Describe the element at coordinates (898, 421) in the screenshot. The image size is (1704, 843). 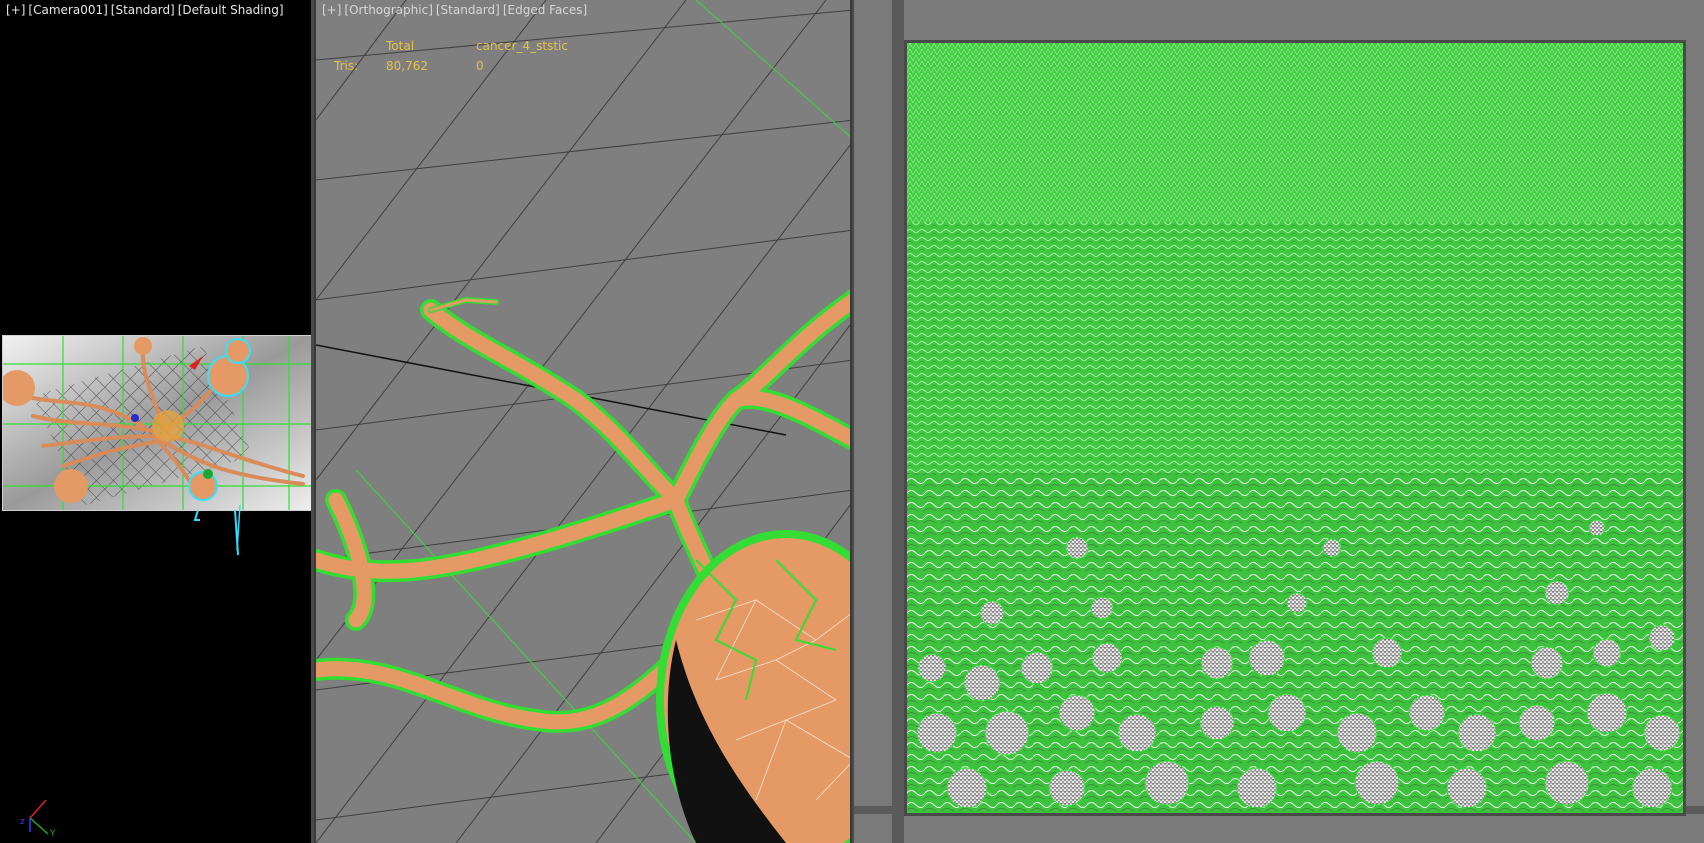
I see `frame-left-post` at that location.